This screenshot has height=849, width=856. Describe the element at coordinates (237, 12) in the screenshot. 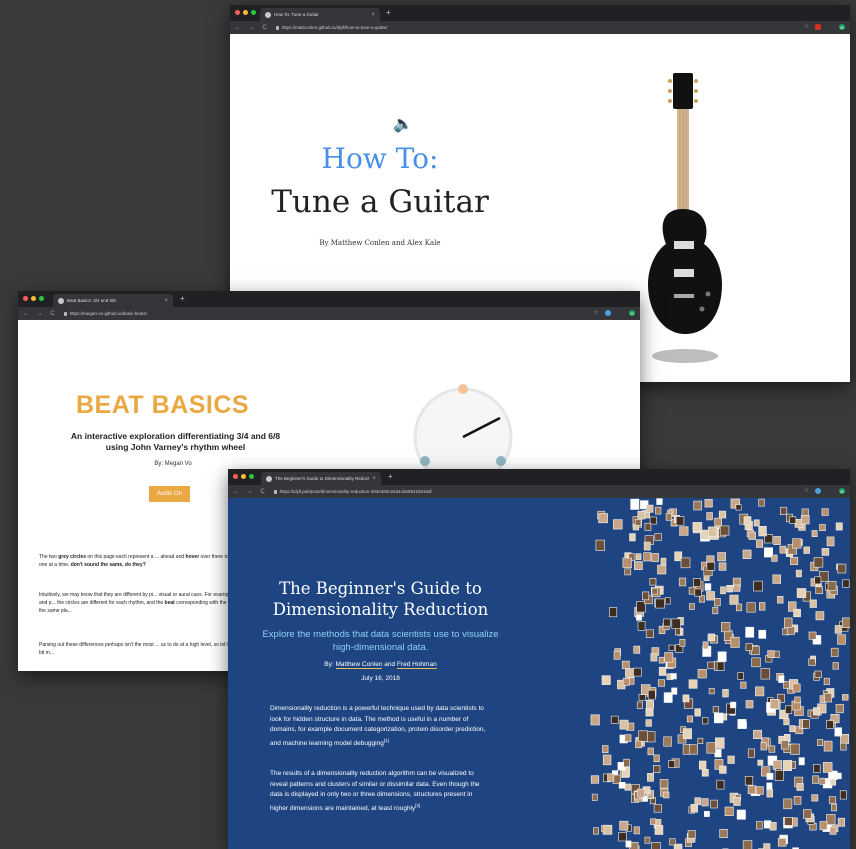

I see `close-window-button` at that location.